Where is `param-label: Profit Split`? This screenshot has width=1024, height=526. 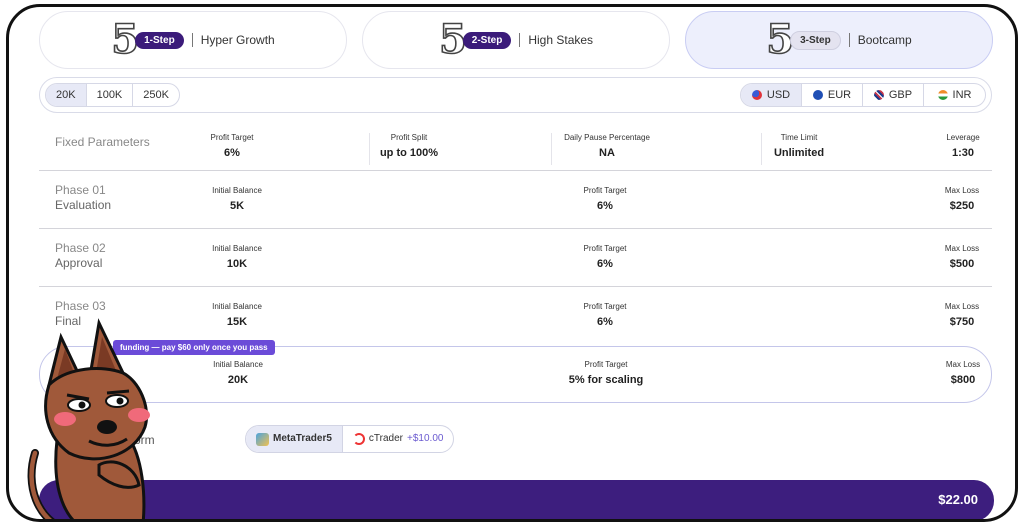
param-label: Profit Split is located at coordinates (409, 137).